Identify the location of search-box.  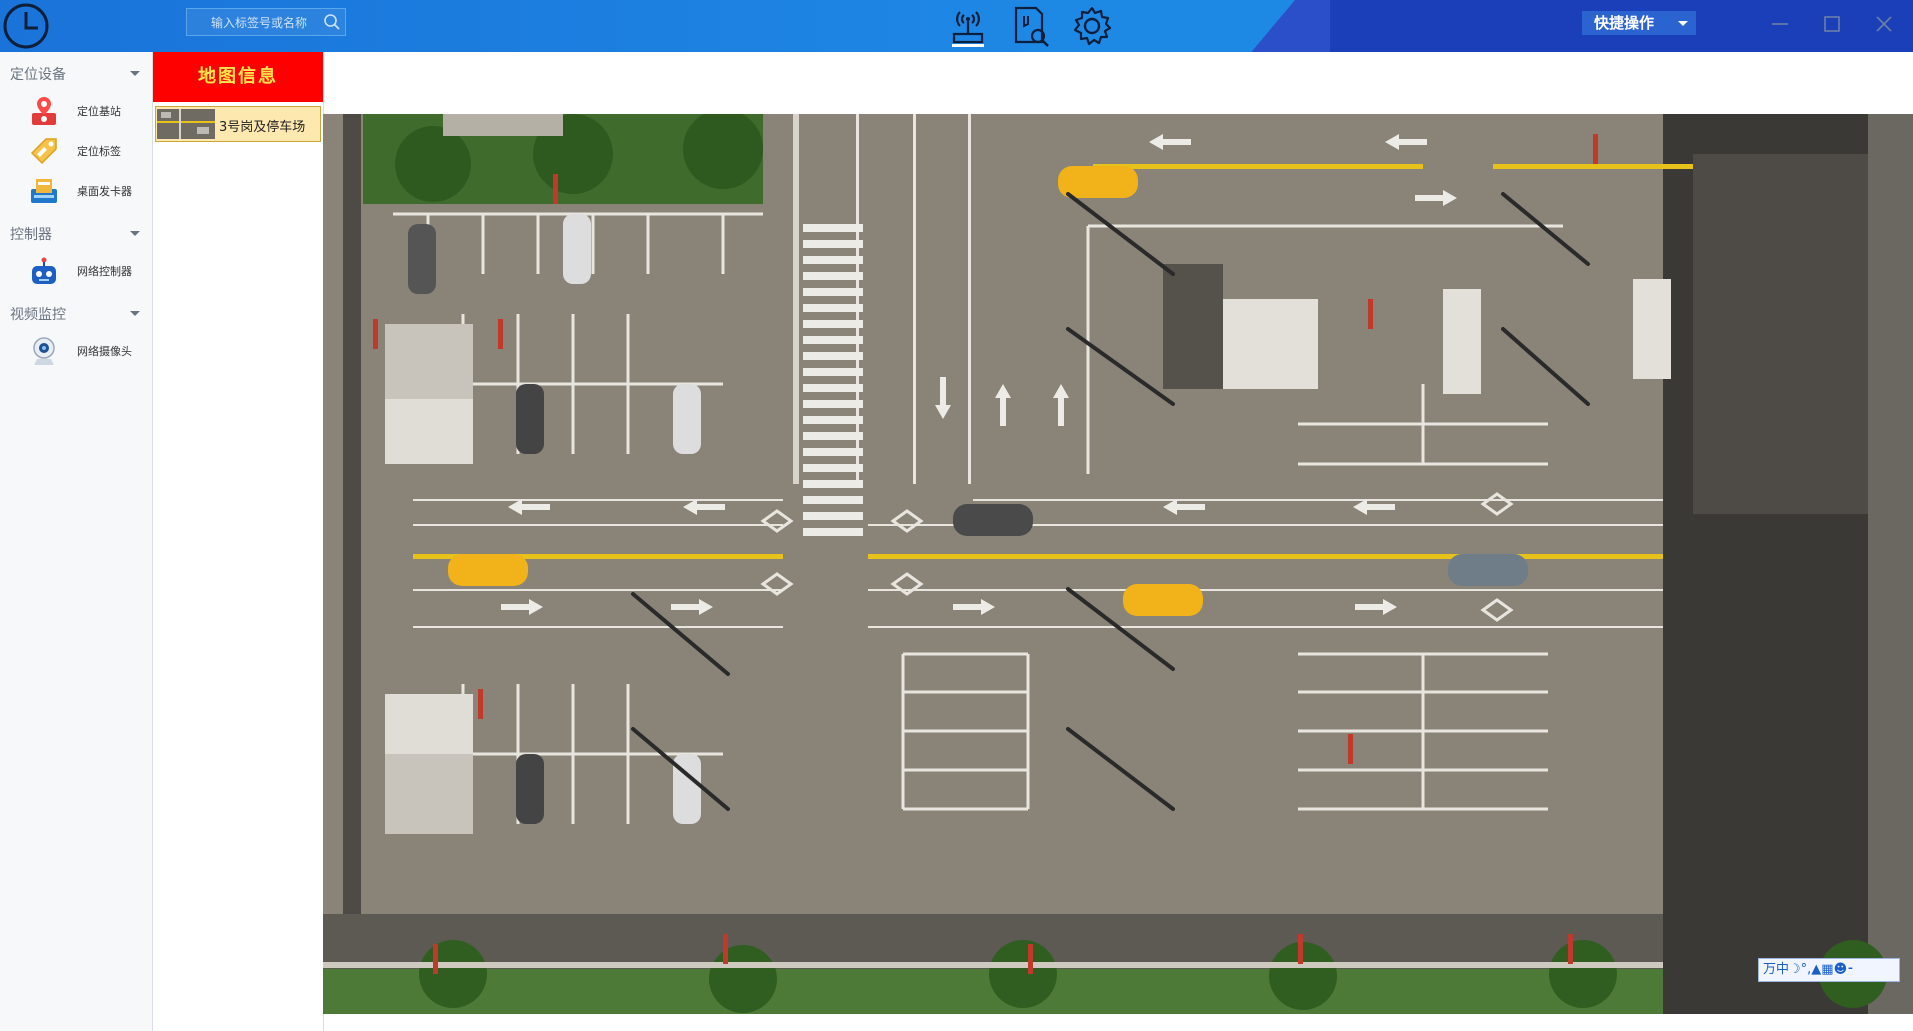
(266, 22).